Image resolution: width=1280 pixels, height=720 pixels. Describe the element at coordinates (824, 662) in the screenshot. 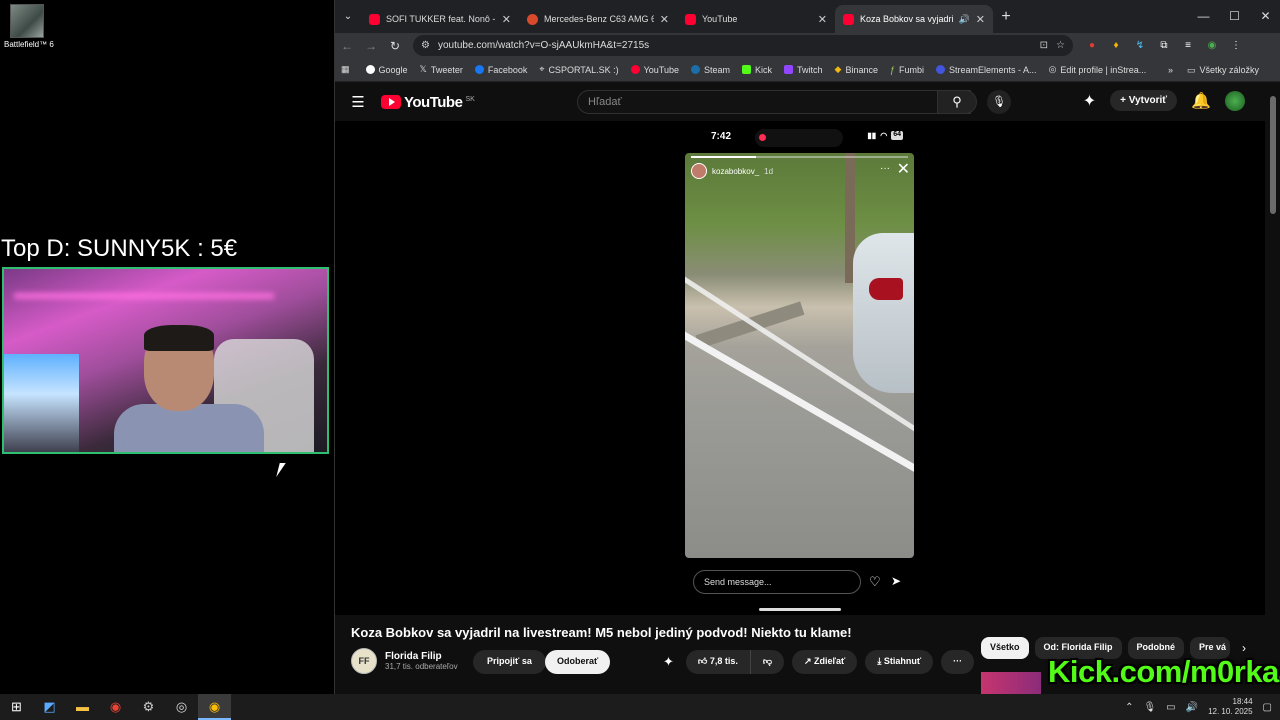

I see `share-button: ↗ Zdieľať` at that location.